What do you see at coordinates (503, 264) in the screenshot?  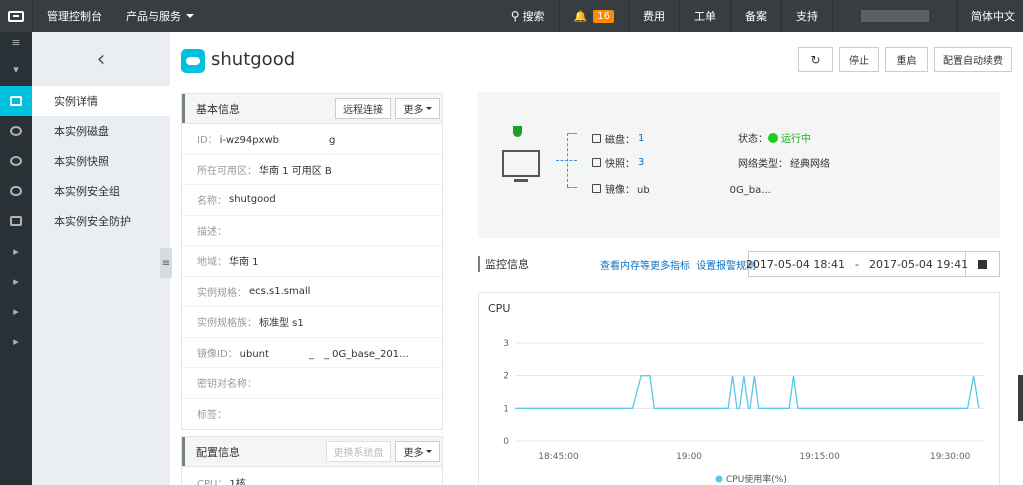 I see `monitor-section-title: 监控信息` at bounding box center [503, 264].